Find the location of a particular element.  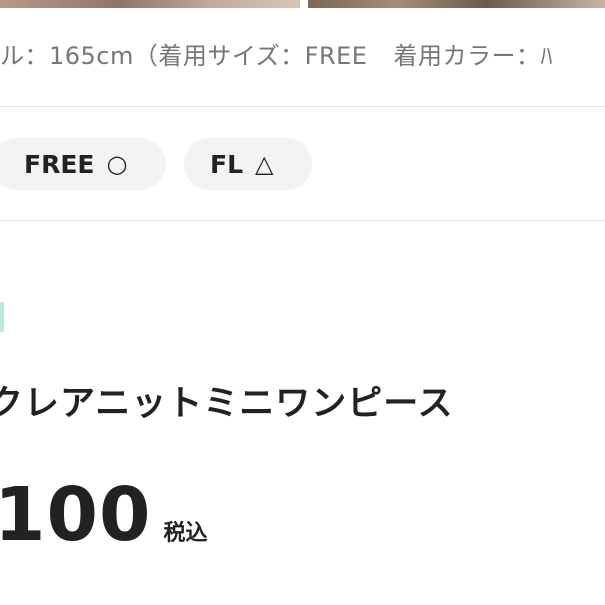

model-info: ル：165cm（着用サイズ：FREE 着用カラー：ﾊ is located at coordinates (276, 53).